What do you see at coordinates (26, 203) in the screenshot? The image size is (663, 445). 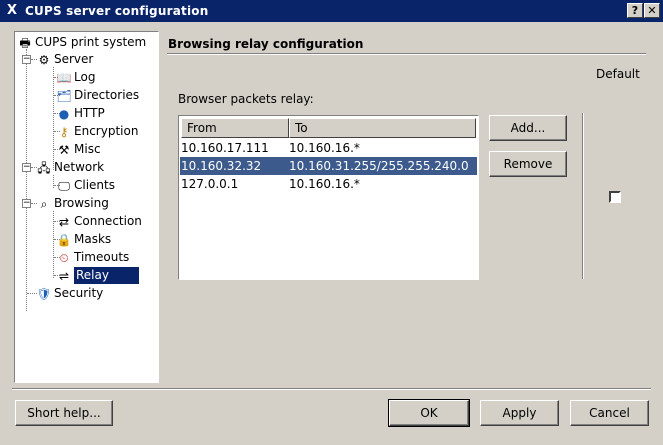 I see `browsing-collapse-toggle: −` at bounding box center [26, 203].